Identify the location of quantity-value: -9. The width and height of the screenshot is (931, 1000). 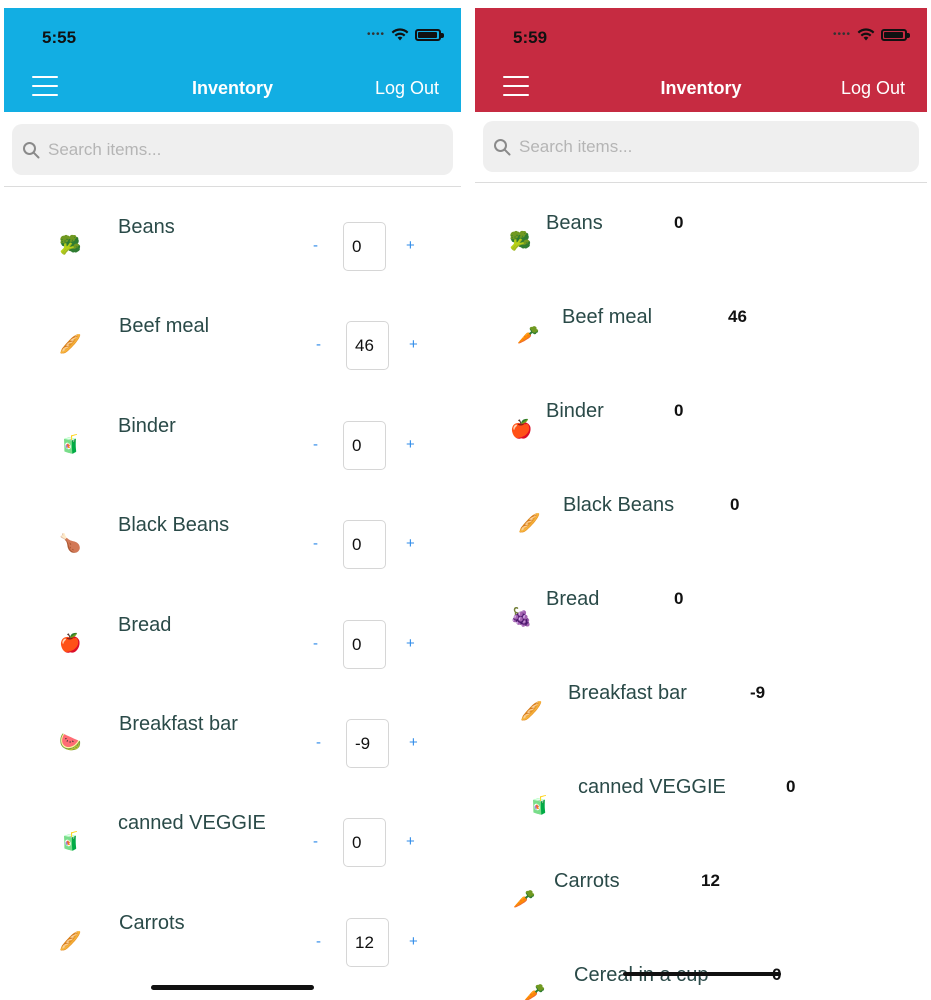
(758, 692).